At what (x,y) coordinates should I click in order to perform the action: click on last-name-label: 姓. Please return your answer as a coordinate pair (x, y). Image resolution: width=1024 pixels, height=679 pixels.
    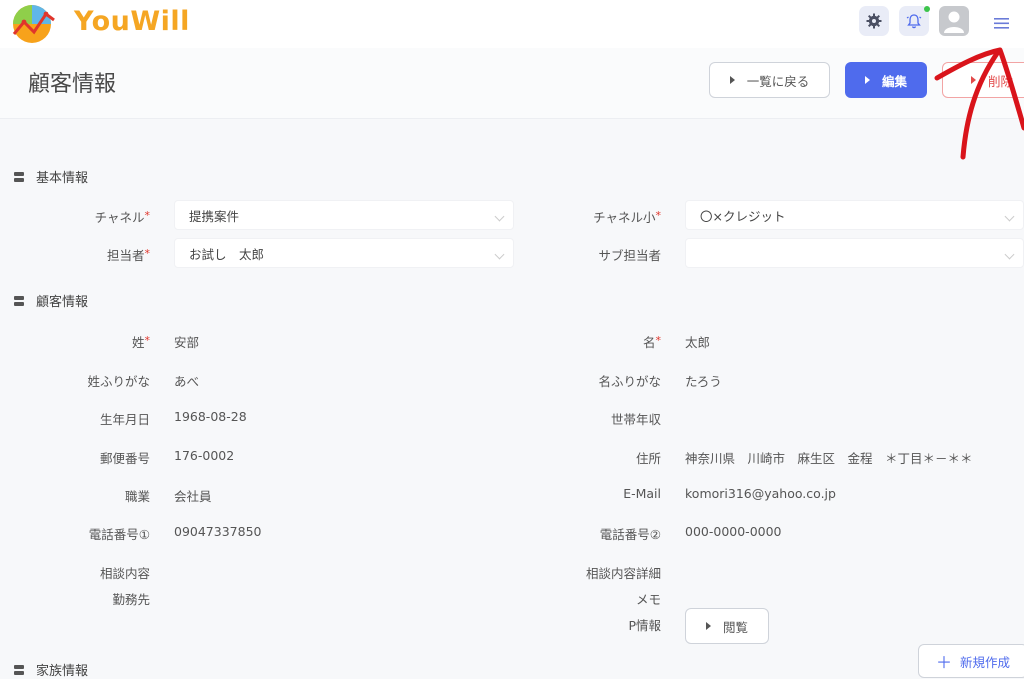
    Looking at the image, I should click on (141, 341).